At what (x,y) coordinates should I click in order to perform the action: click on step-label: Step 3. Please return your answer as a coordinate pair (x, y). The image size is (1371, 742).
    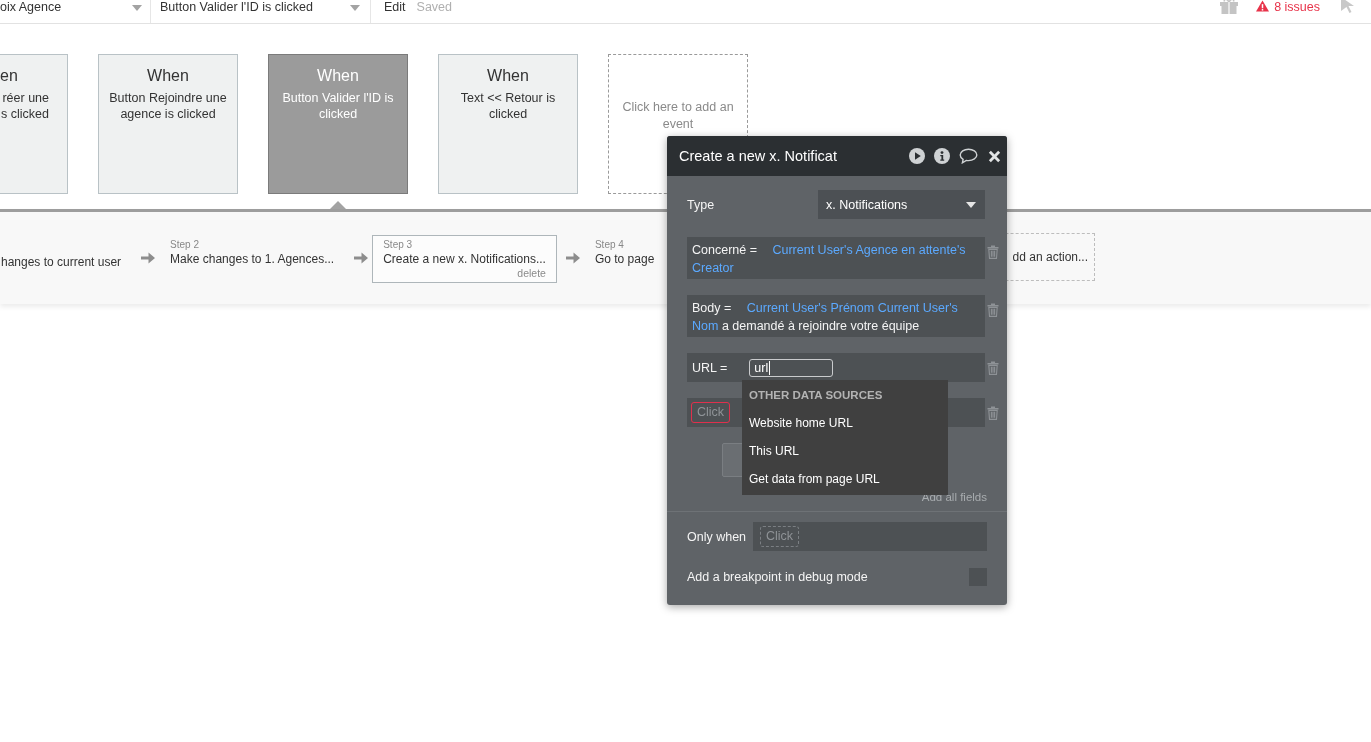
    Looking at the image, I should click on (398, 245).